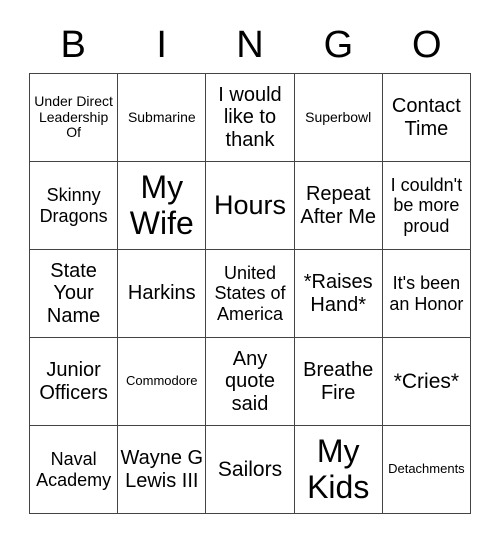 The width and height of the screenshot is (500, 544). I want to click on bingo-cell: Harkins, so click(162, 294).